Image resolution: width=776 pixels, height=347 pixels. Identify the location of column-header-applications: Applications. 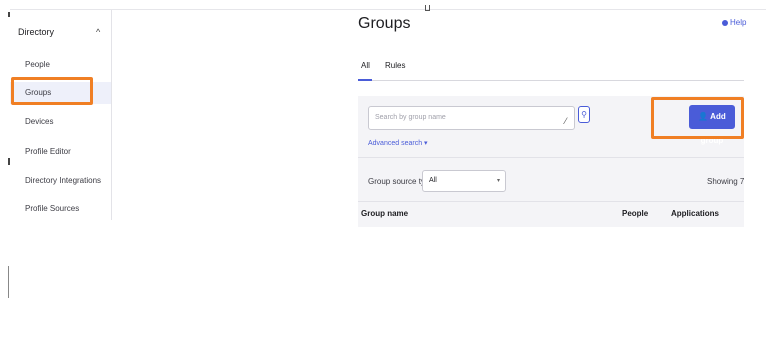
(695, 213).